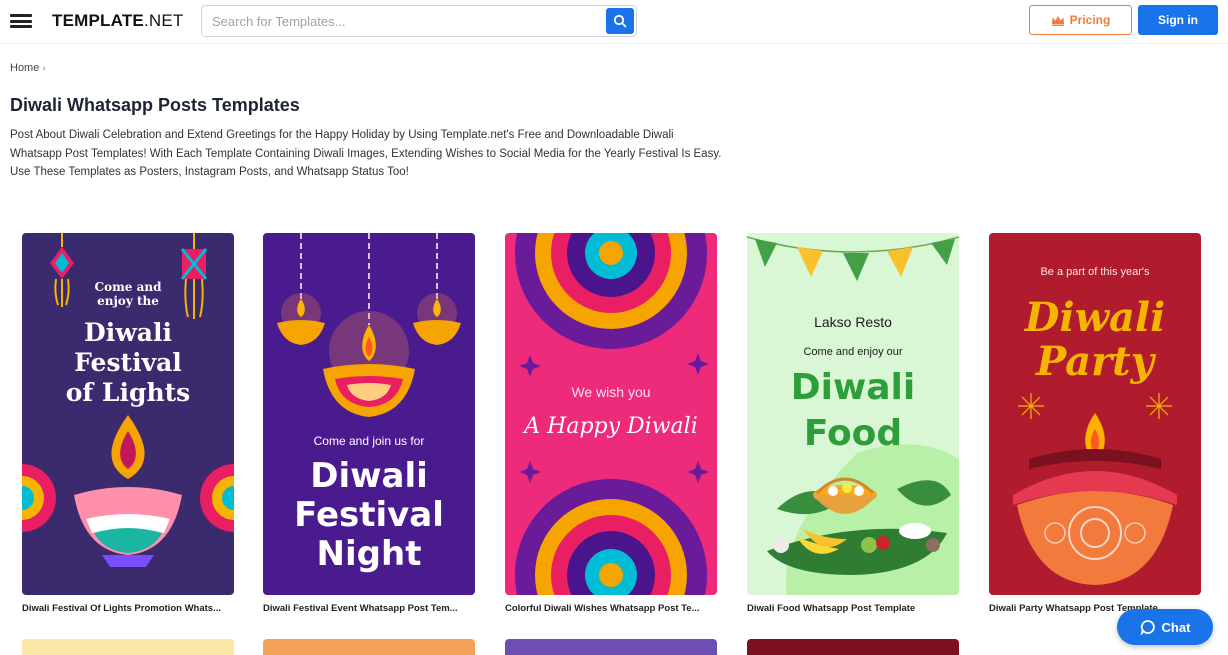 The width and height of the screenshot is (1228, 655). I want to click on card-line: Come and enjoy our, so click(852, 352).